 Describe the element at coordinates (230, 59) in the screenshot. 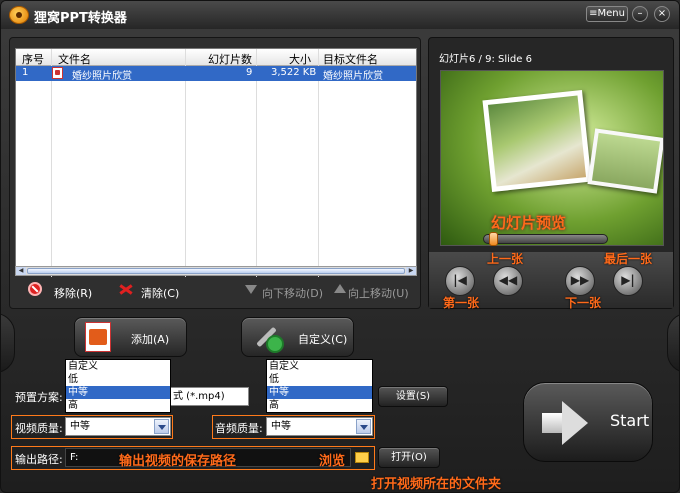

I see `column-header-slides: 幻灯片数` at that location.